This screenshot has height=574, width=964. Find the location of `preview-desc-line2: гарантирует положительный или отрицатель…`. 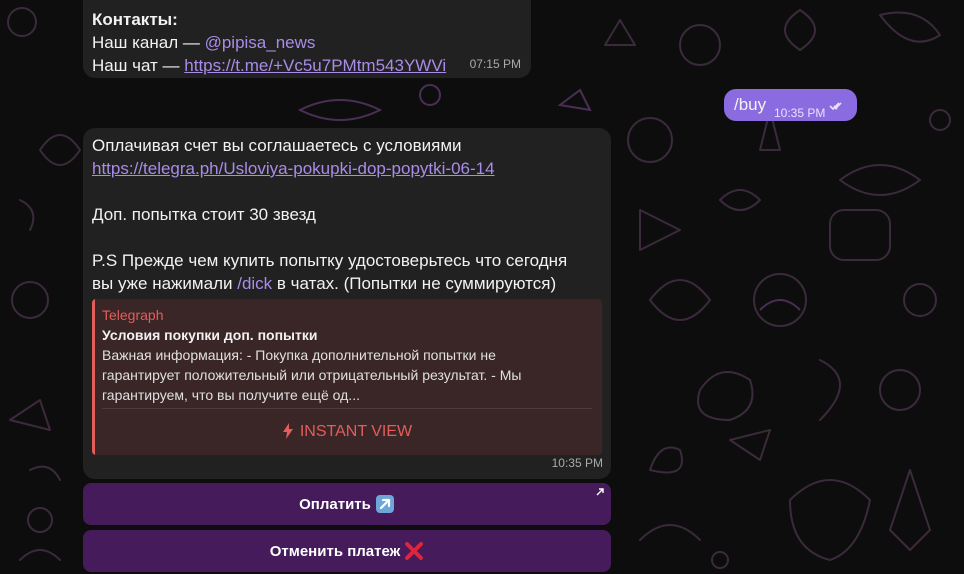

preview-desc-line2: гарантирует положительный или отрицатель… is located at coordinates (312, 375).